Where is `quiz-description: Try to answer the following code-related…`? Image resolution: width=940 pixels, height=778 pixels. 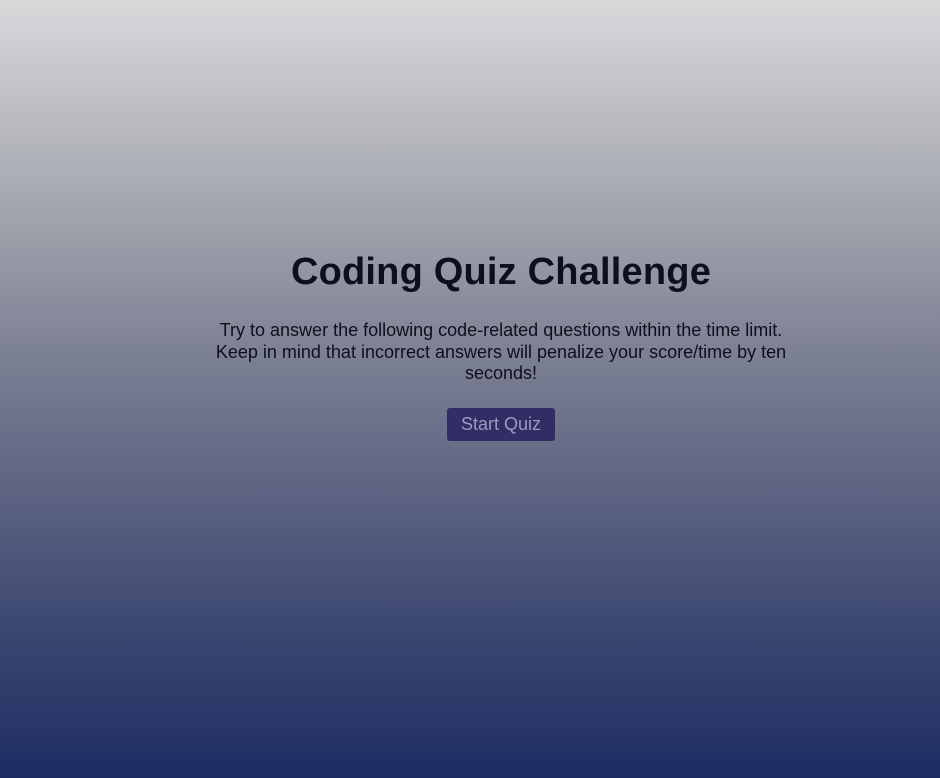 quiz-description: Try to answer the following code-related… is located at coordinates (501, 351).